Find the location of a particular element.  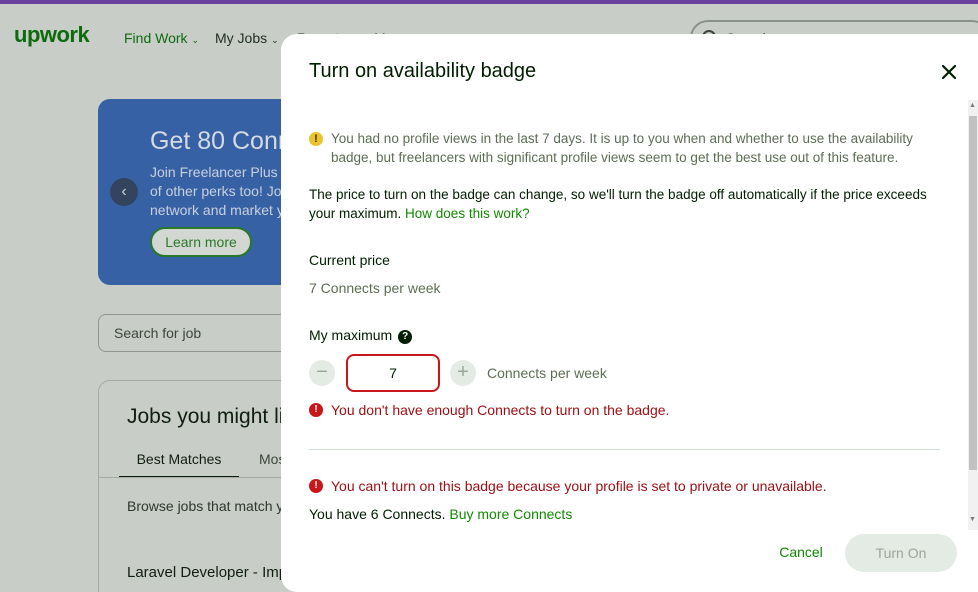

scroll-down-arrow-icon: ▼ is located at coordinates (972, 520).